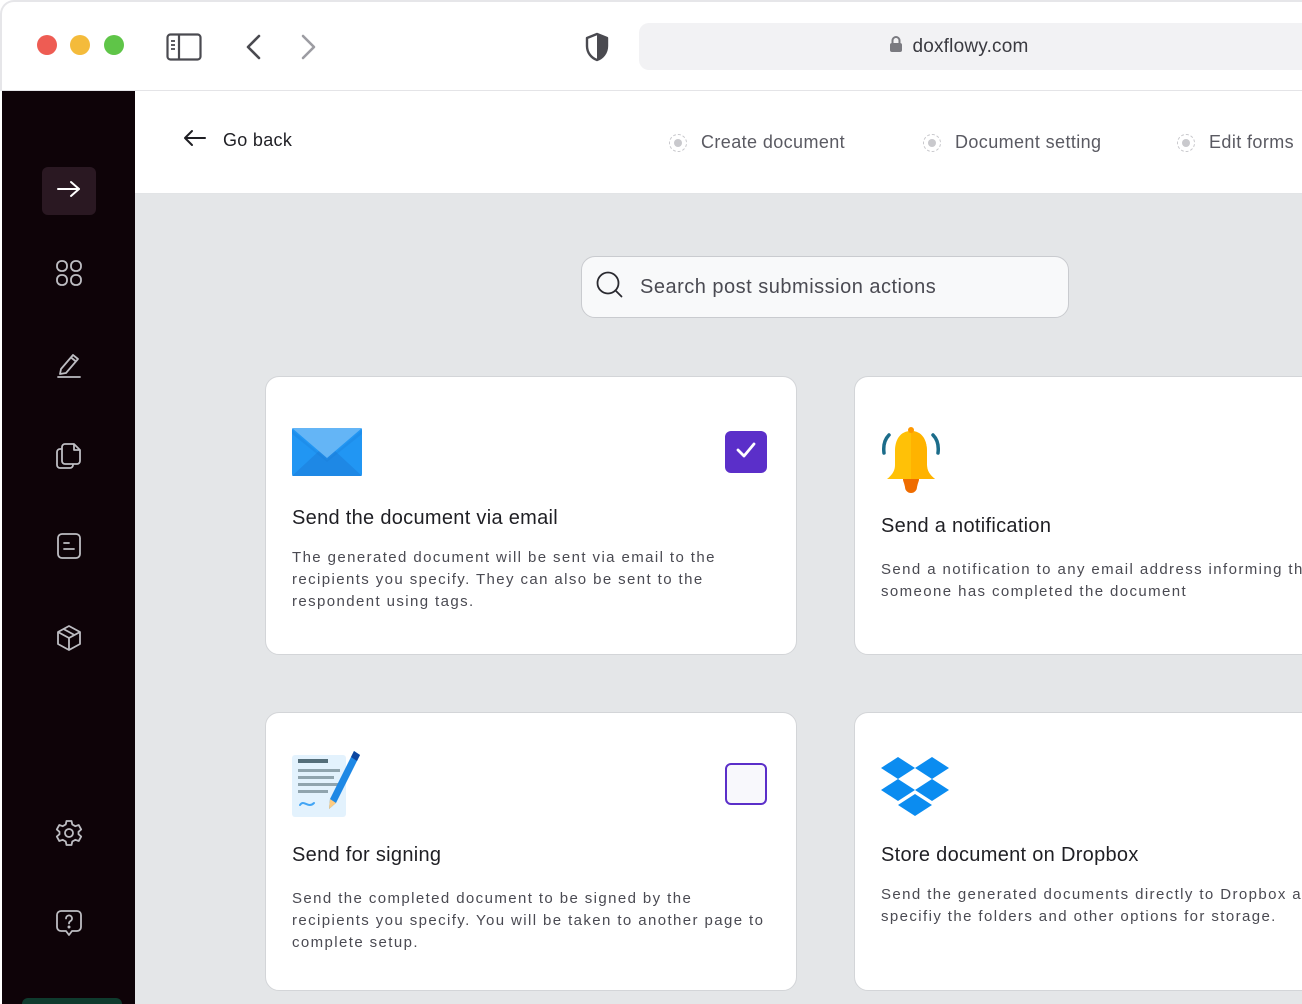 Image resolution: width=1302 pixels, height=1004 pixels. What do you see at coordinates (610, 287) in the screenshot?
I see `search-icon` at bounding box center [610, 287].